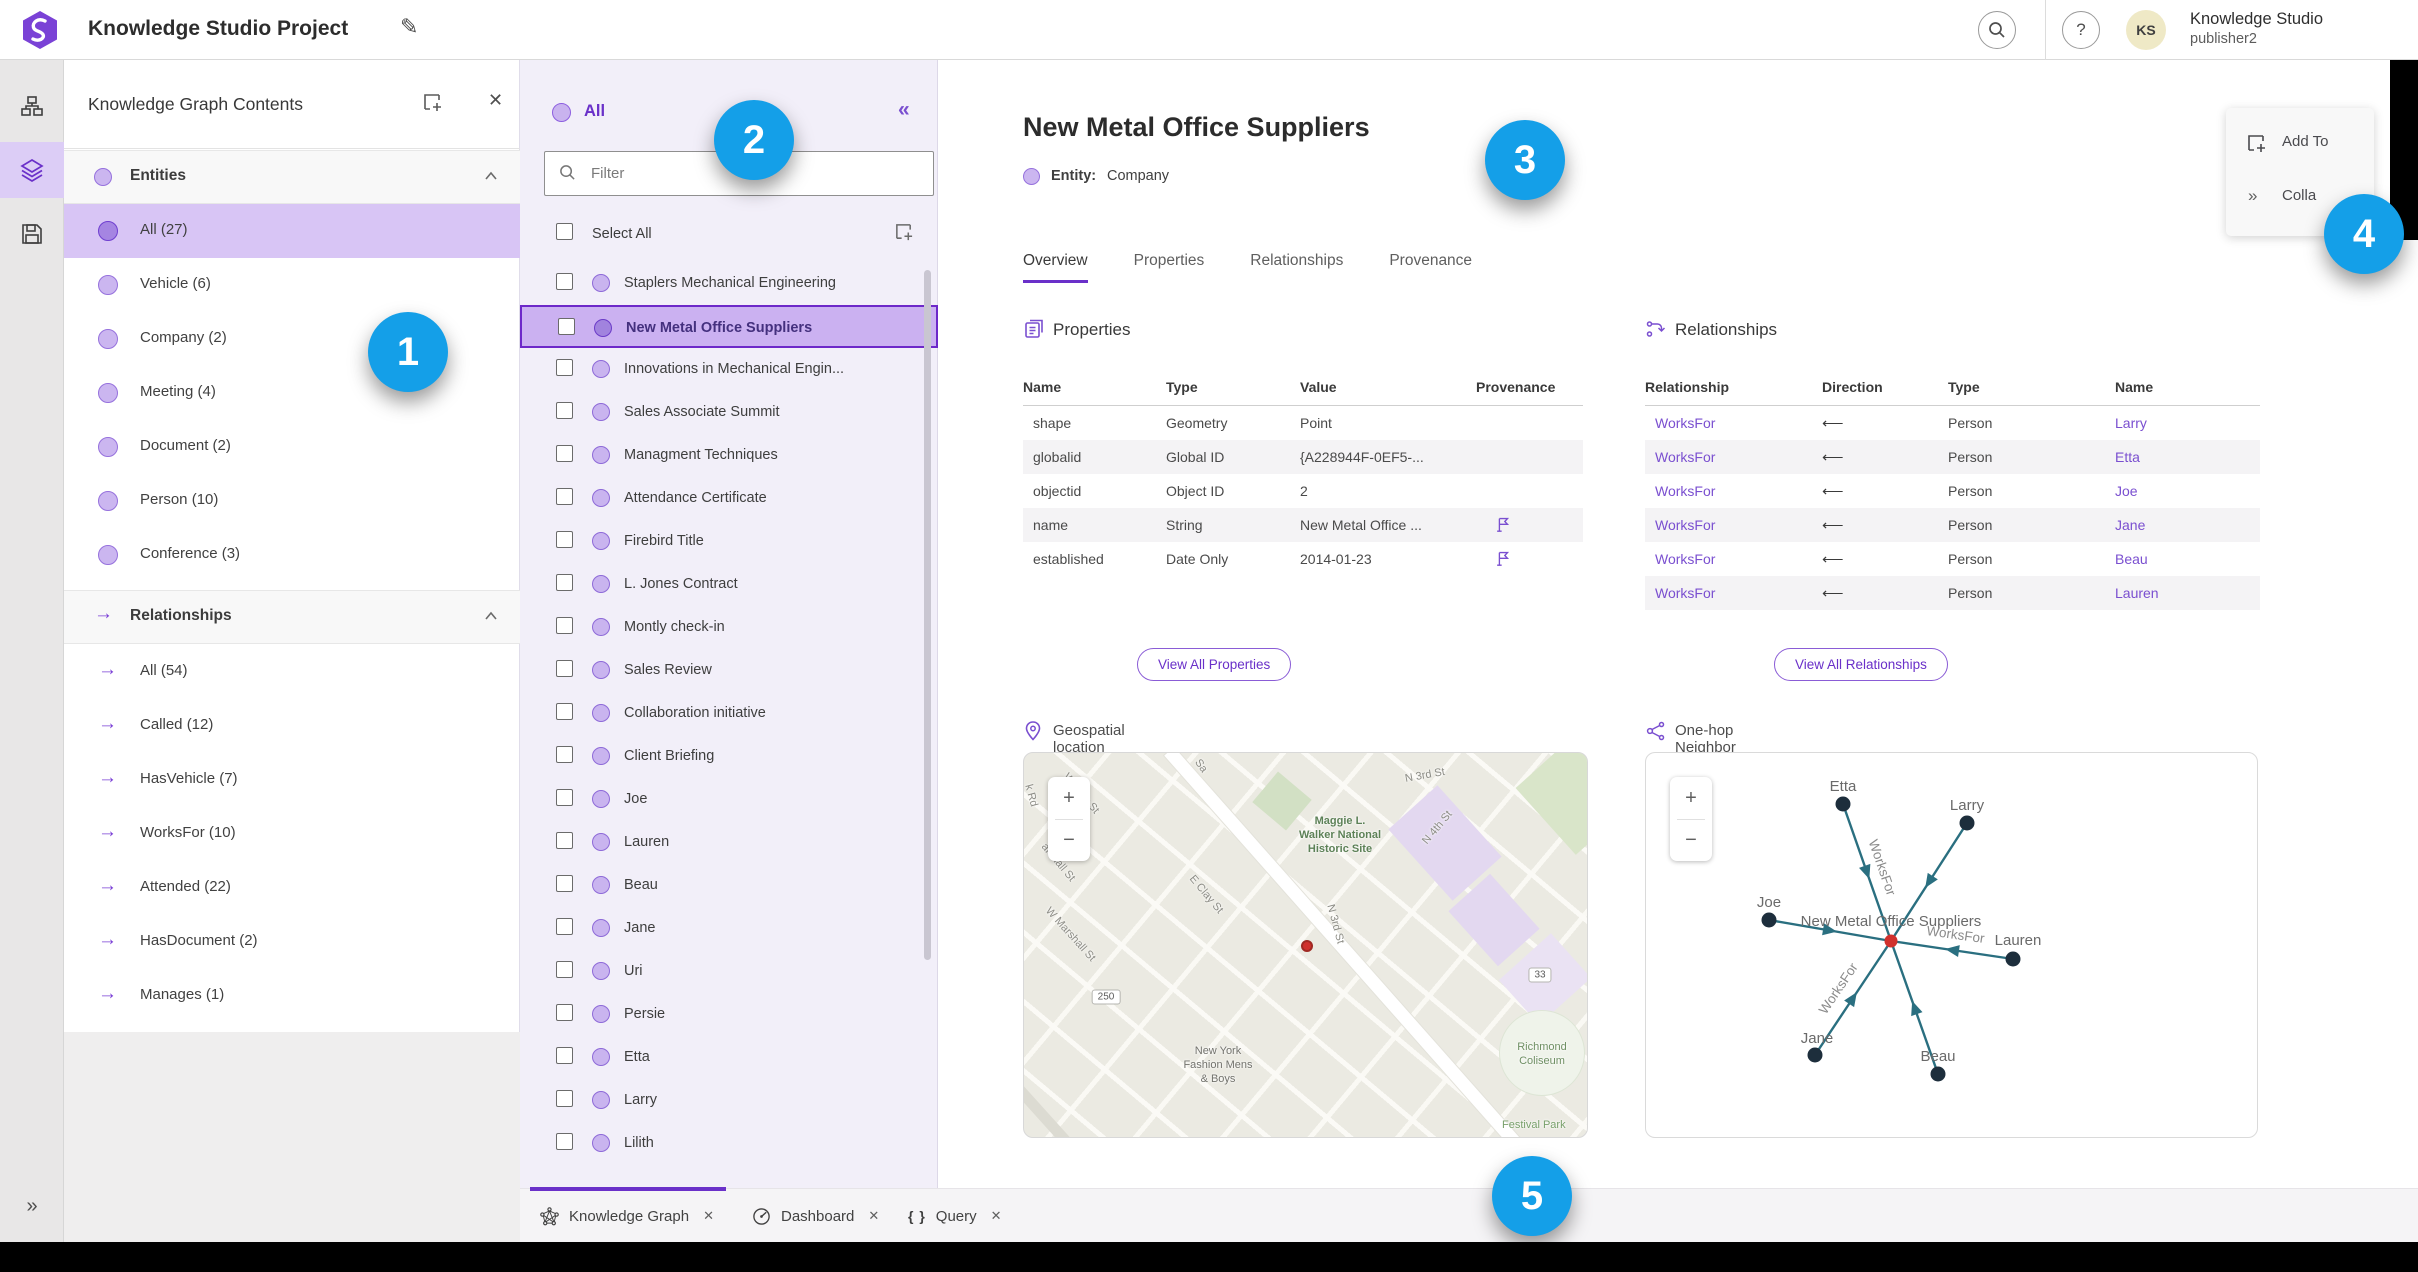  I want to click on entity-type-item: All (27), so click(292, 231).